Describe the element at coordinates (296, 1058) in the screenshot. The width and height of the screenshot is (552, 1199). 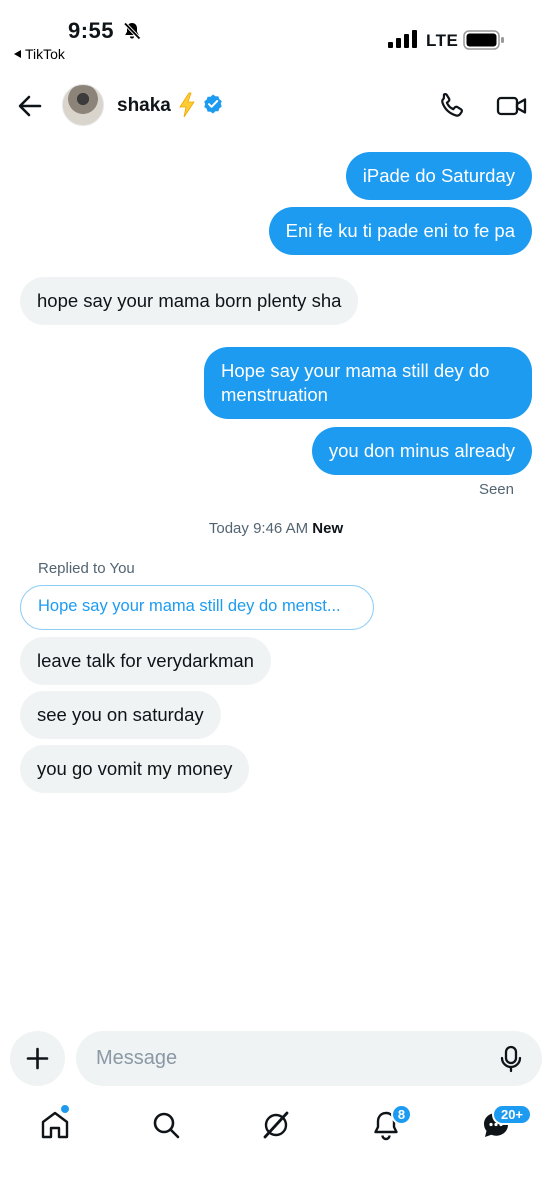
I see `message-input` at that location.